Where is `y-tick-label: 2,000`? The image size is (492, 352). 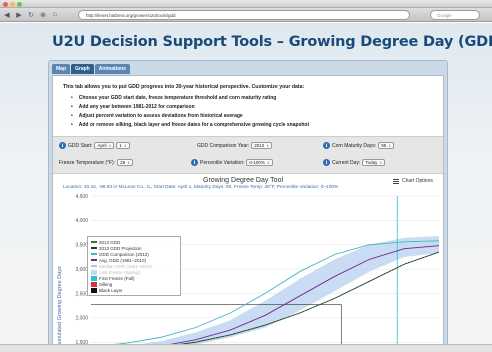
y-tick-label: 2,000 is located at coordinates (81, 319).